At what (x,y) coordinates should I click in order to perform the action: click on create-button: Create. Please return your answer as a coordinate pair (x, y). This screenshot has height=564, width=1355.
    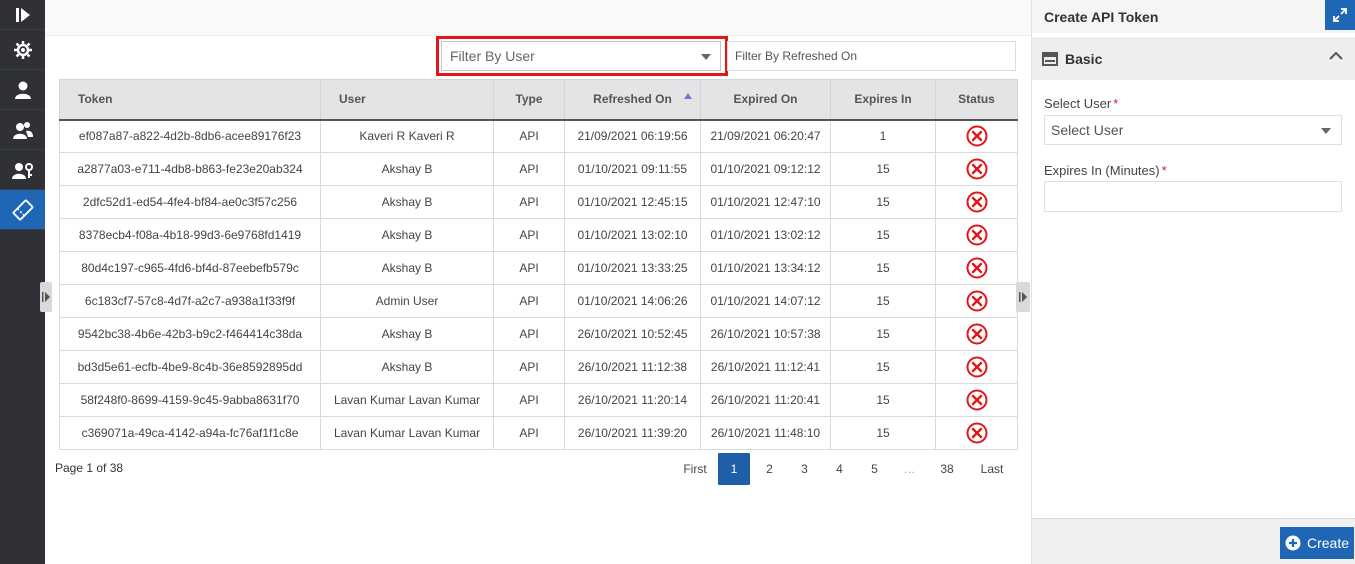
    Looking at the image, I should click on (1317, 543).